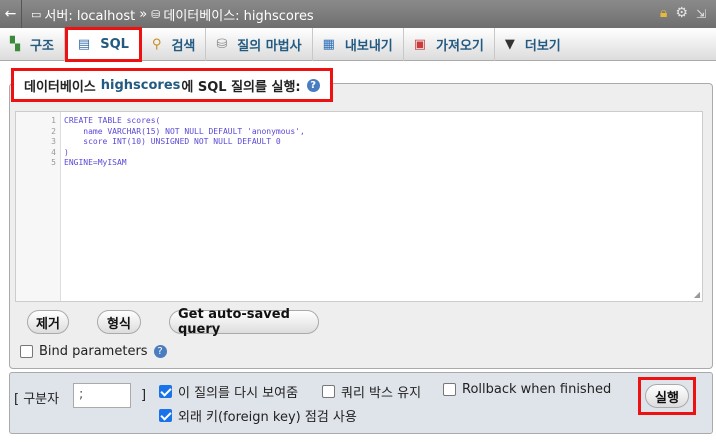 The height and width of the screenshot is (447, 716). I want to click on query-icon: ⛁, so click(222, 44).